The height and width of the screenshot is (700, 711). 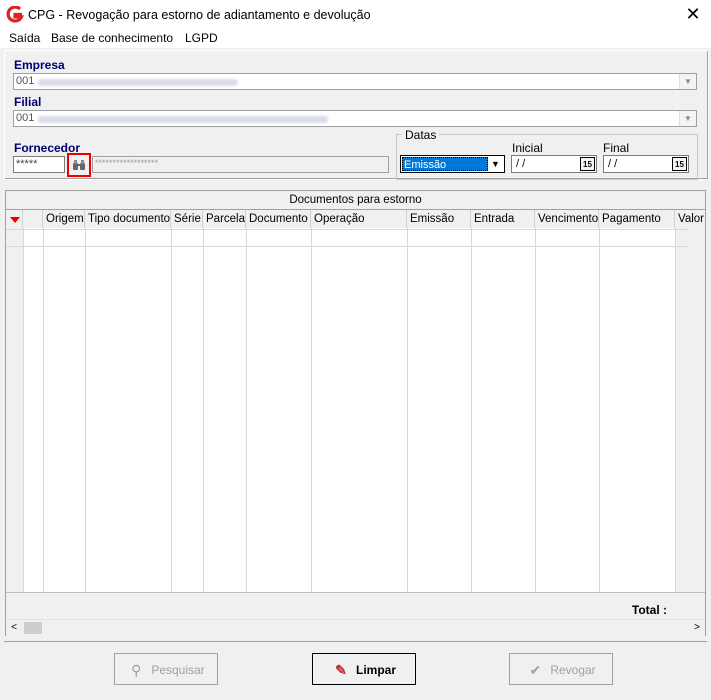 What do you see at coordinates (240, 164) in the screenshot?
I see `fornecedor-name-field: ******************` at bounding box center [240, 164].